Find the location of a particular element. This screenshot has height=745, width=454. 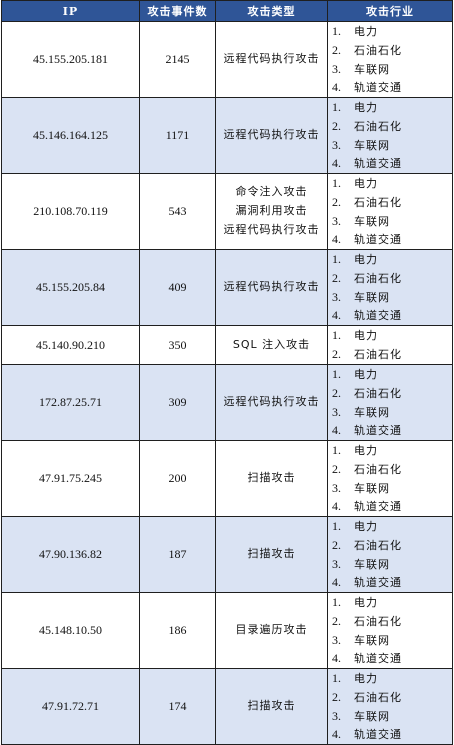

cell-event-count: 409 is located at coordinates (177, 287).